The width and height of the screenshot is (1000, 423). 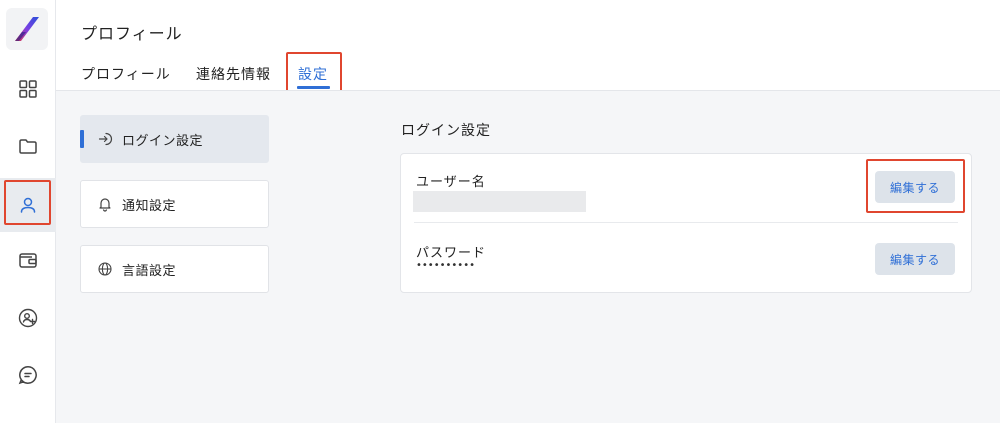 I want to click on menu-item-label: 通知設定, so click(x=149, y=206).